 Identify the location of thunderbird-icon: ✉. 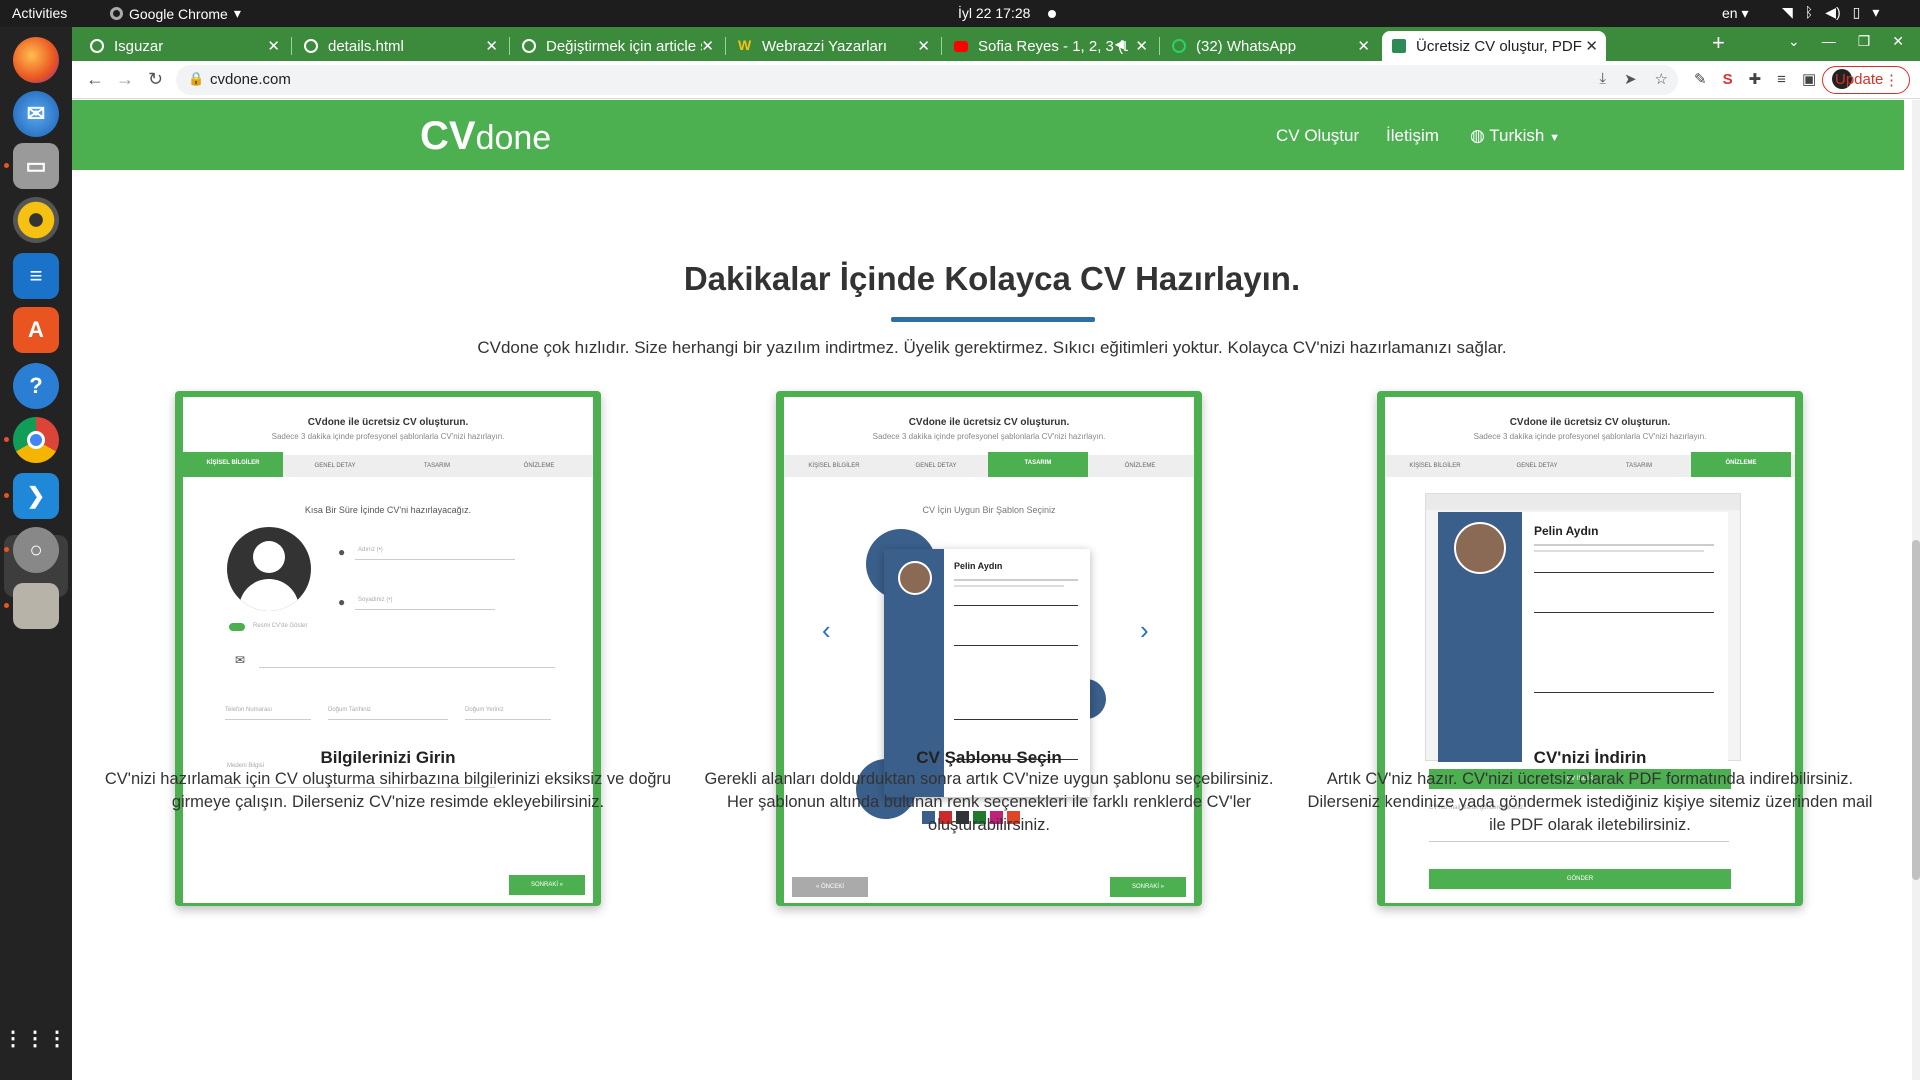
(36, 114).